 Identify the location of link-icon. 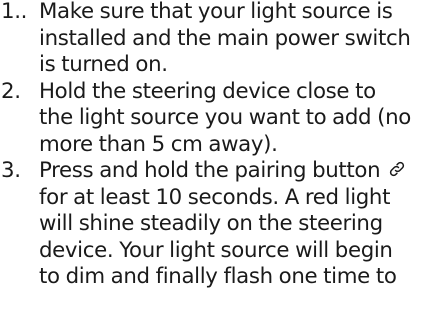
(397, 169).